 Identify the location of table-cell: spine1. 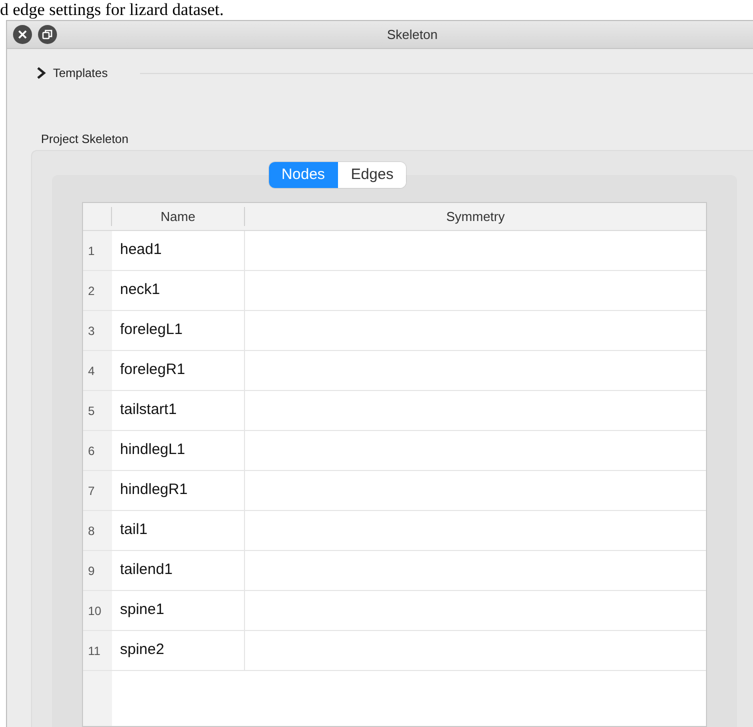
(178, 610).